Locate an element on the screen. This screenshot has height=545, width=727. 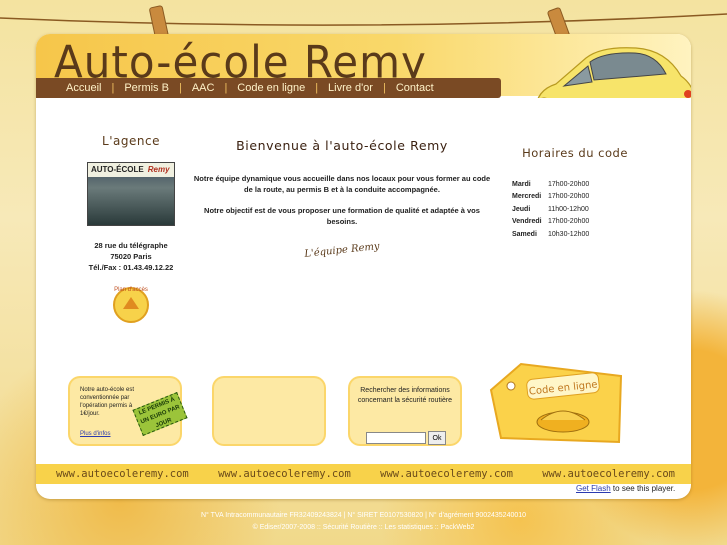
welcome-title: Bienvenue à l'auto-école Remy is located at coordinates (342, 145).